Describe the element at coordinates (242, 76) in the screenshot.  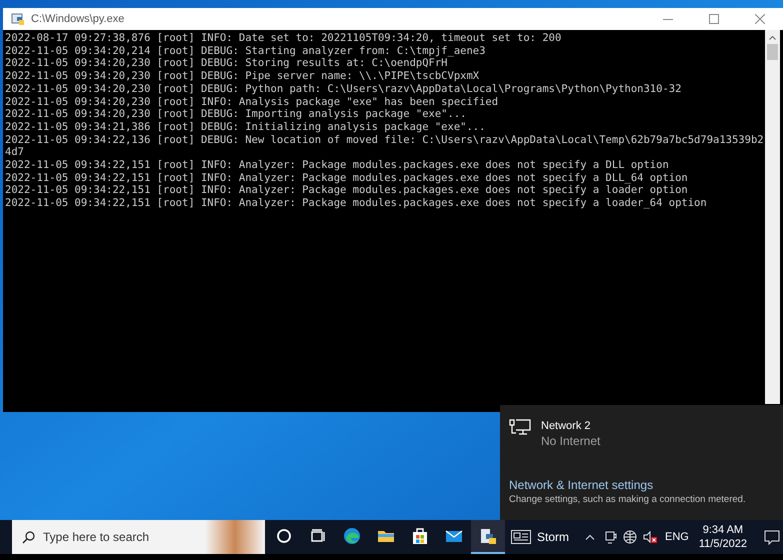
I see `log-line: 2022-11-05 09:34:20,230 [root] DEBUG: Pipe server name: \\.\PIPE\tscbCVpxmX` at that location.